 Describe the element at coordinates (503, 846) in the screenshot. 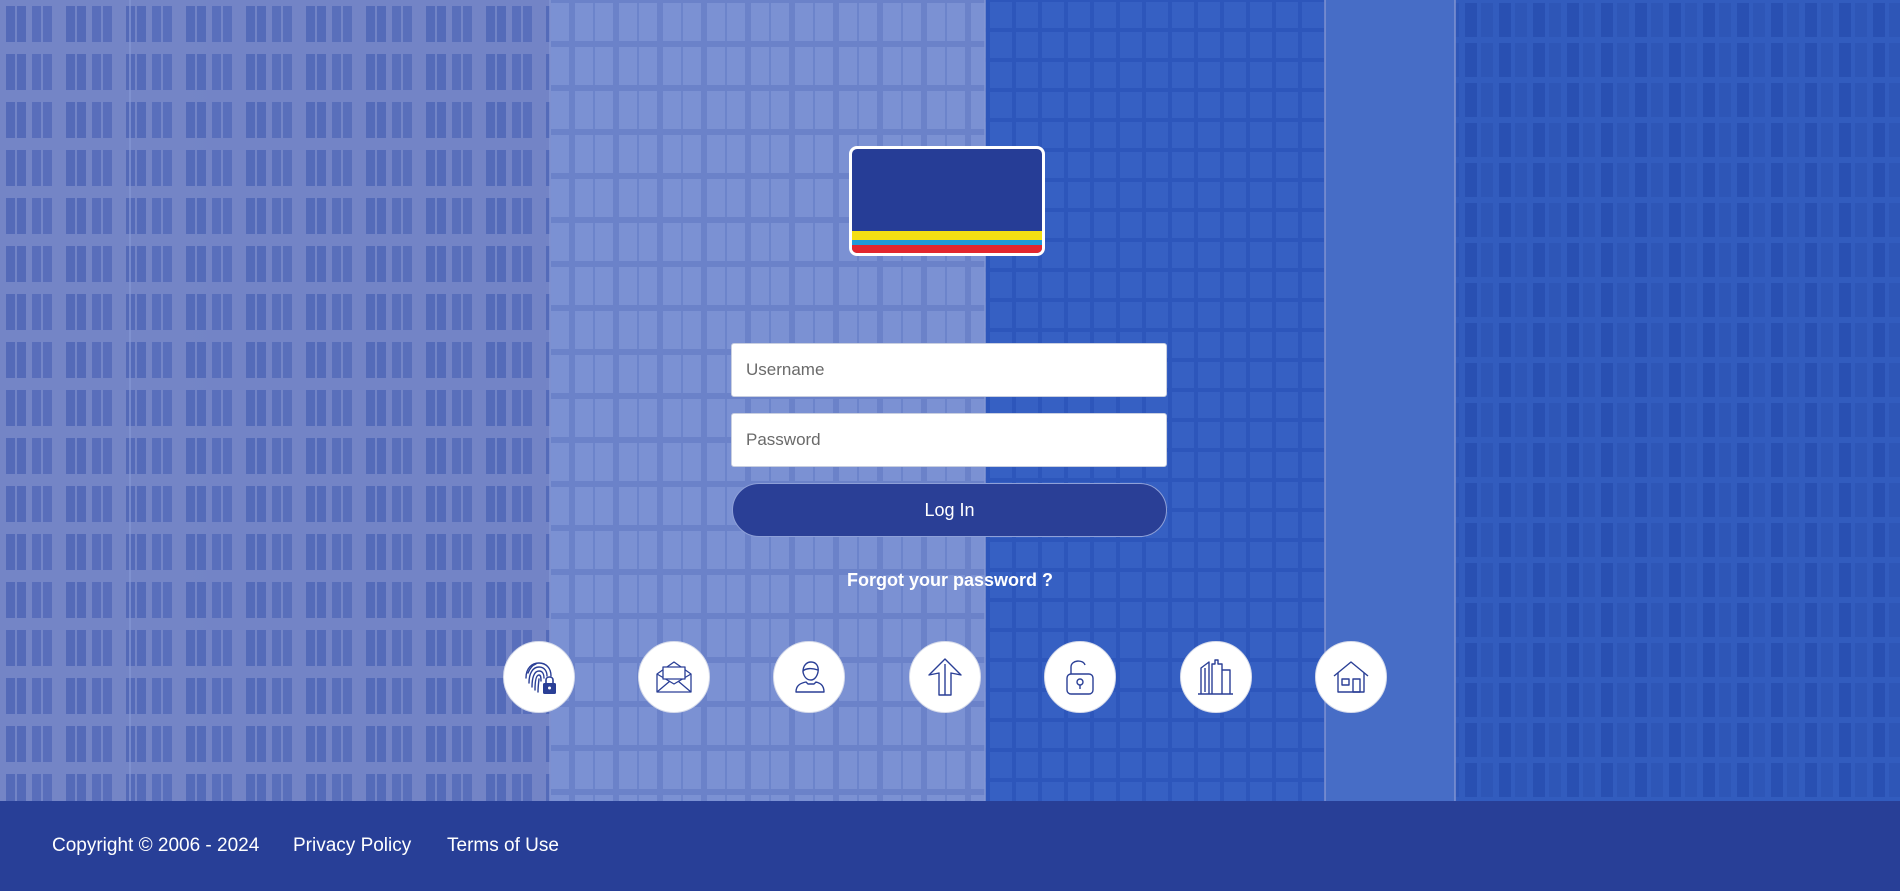

I see `terms-of-use-link: Terms of Use` at that location.